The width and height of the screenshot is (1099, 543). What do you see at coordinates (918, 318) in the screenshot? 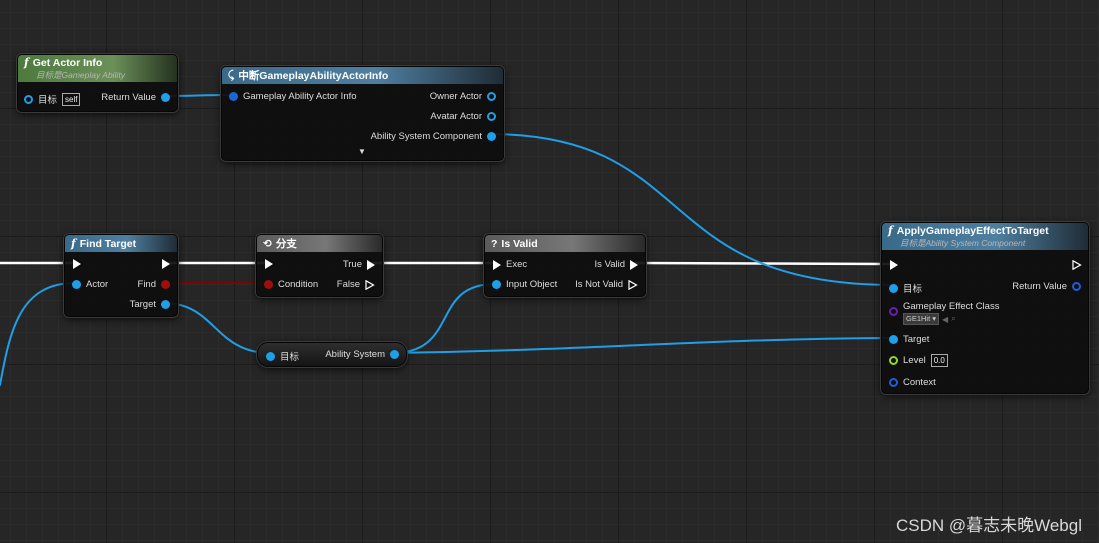
I see `effect-class-value: GE1Hit` at bounding box center [918, 318].